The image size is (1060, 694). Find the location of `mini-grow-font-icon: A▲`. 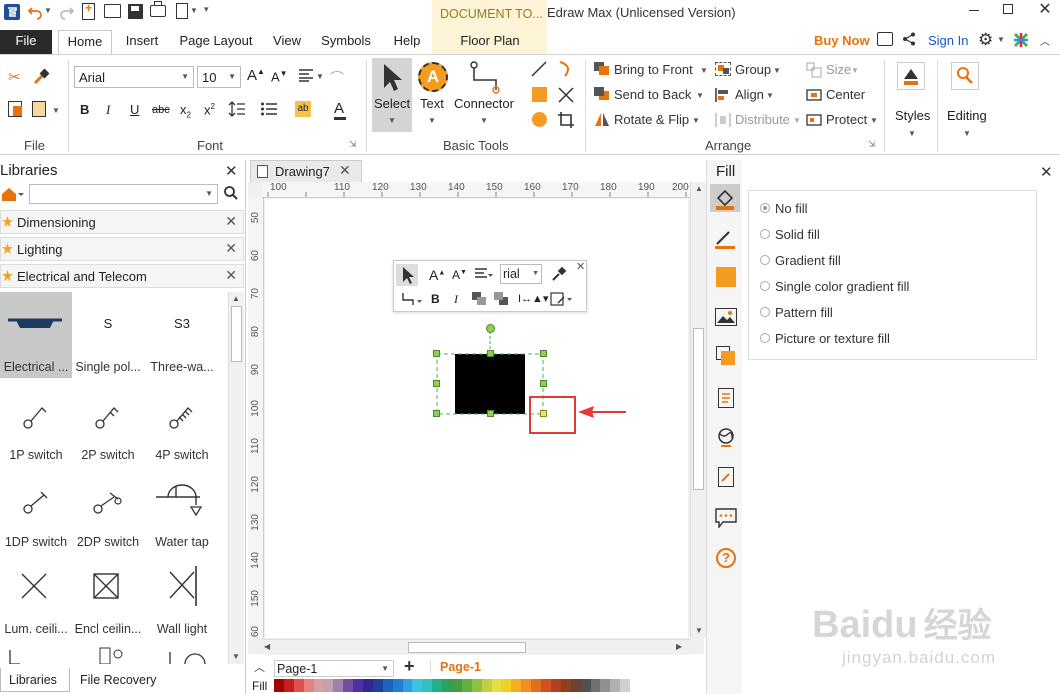

mini-grow-font-icon: A▲ is located at coordinates (437, 275).